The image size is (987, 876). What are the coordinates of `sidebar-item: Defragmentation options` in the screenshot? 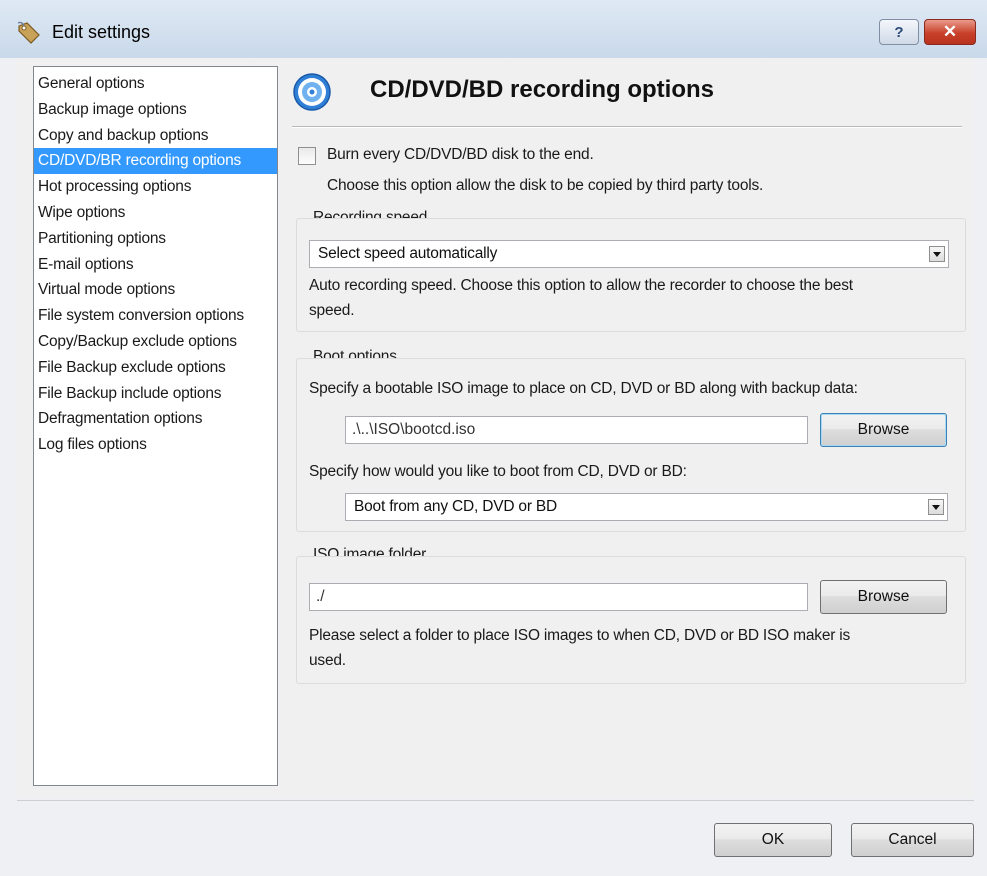 It's located at (155, 419).